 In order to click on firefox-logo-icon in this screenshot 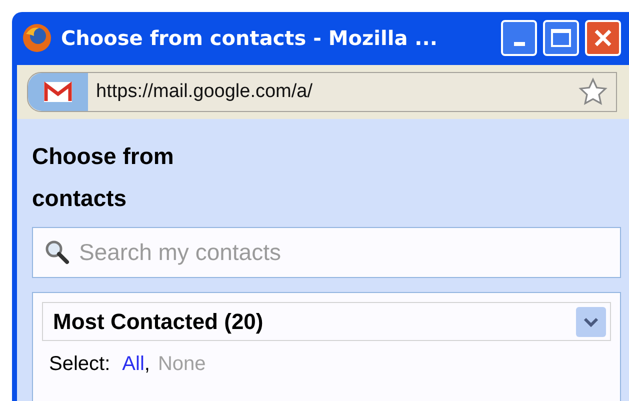, I will do `click(37, 38)`.